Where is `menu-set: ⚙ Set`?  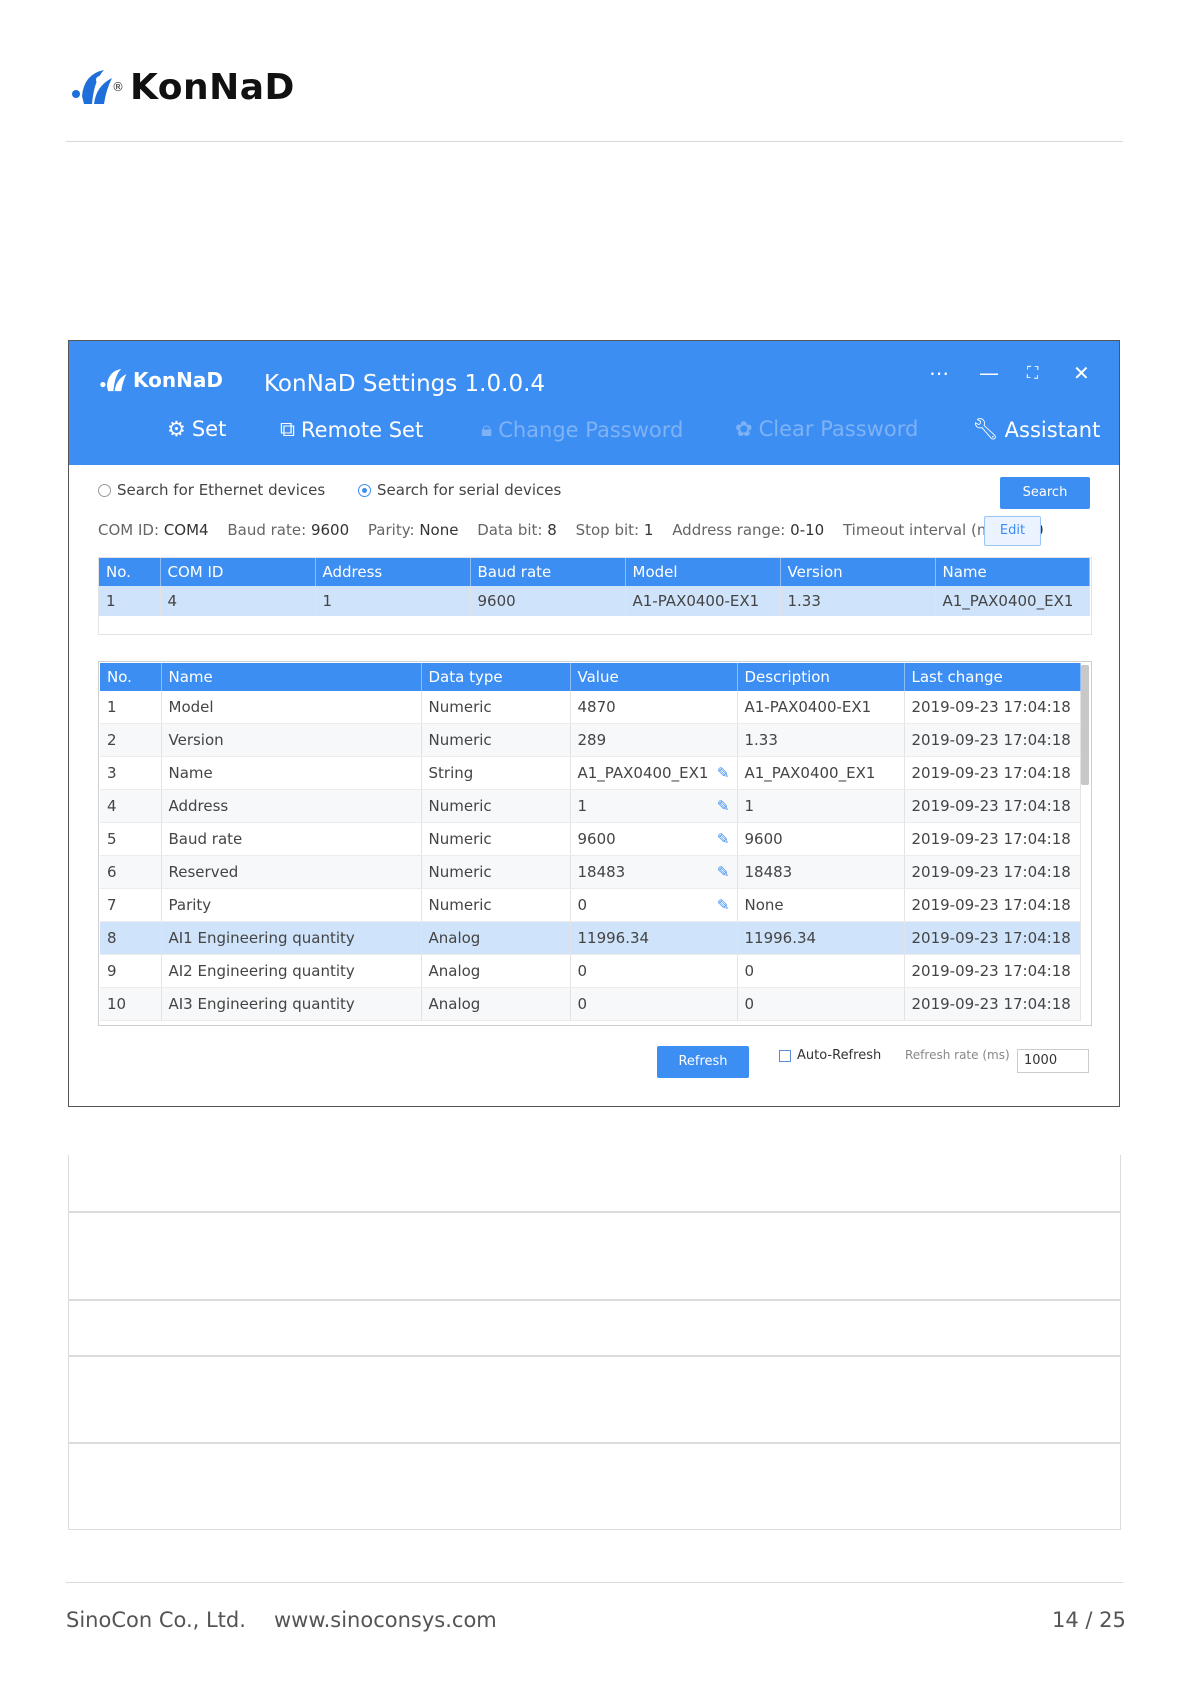
menu-set: ⚙ Set is located at coordinates (196, 429).